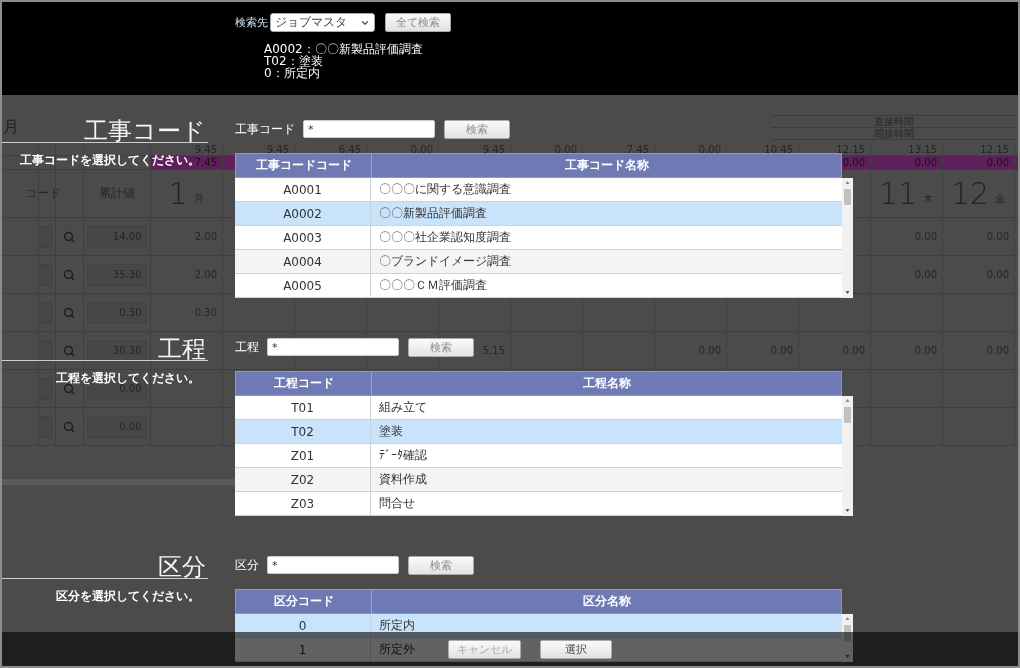 This screenshot has height=668, width=1020. I want to click on code-text: Z01, so click(302, 455).